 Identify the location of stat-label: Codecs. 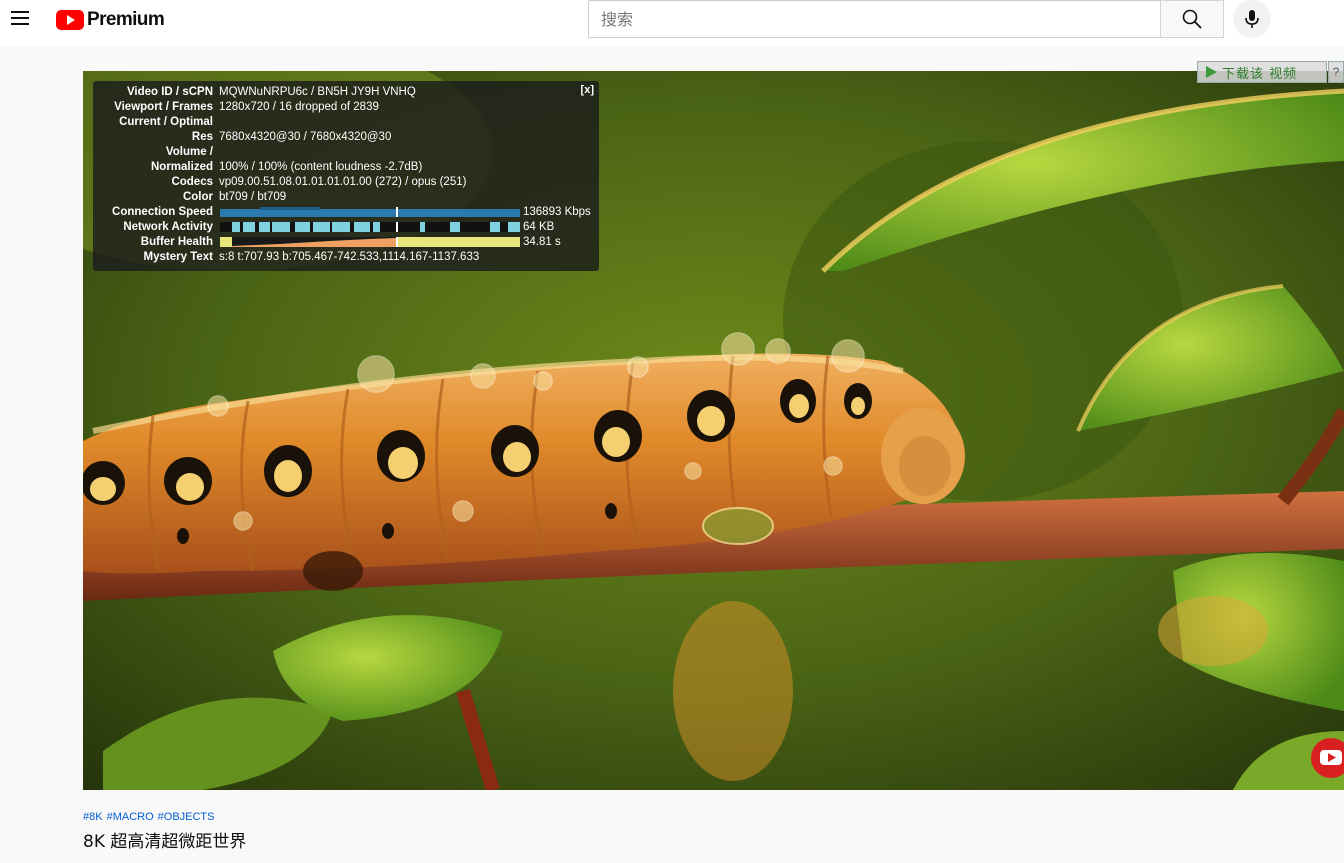
(192, 182).